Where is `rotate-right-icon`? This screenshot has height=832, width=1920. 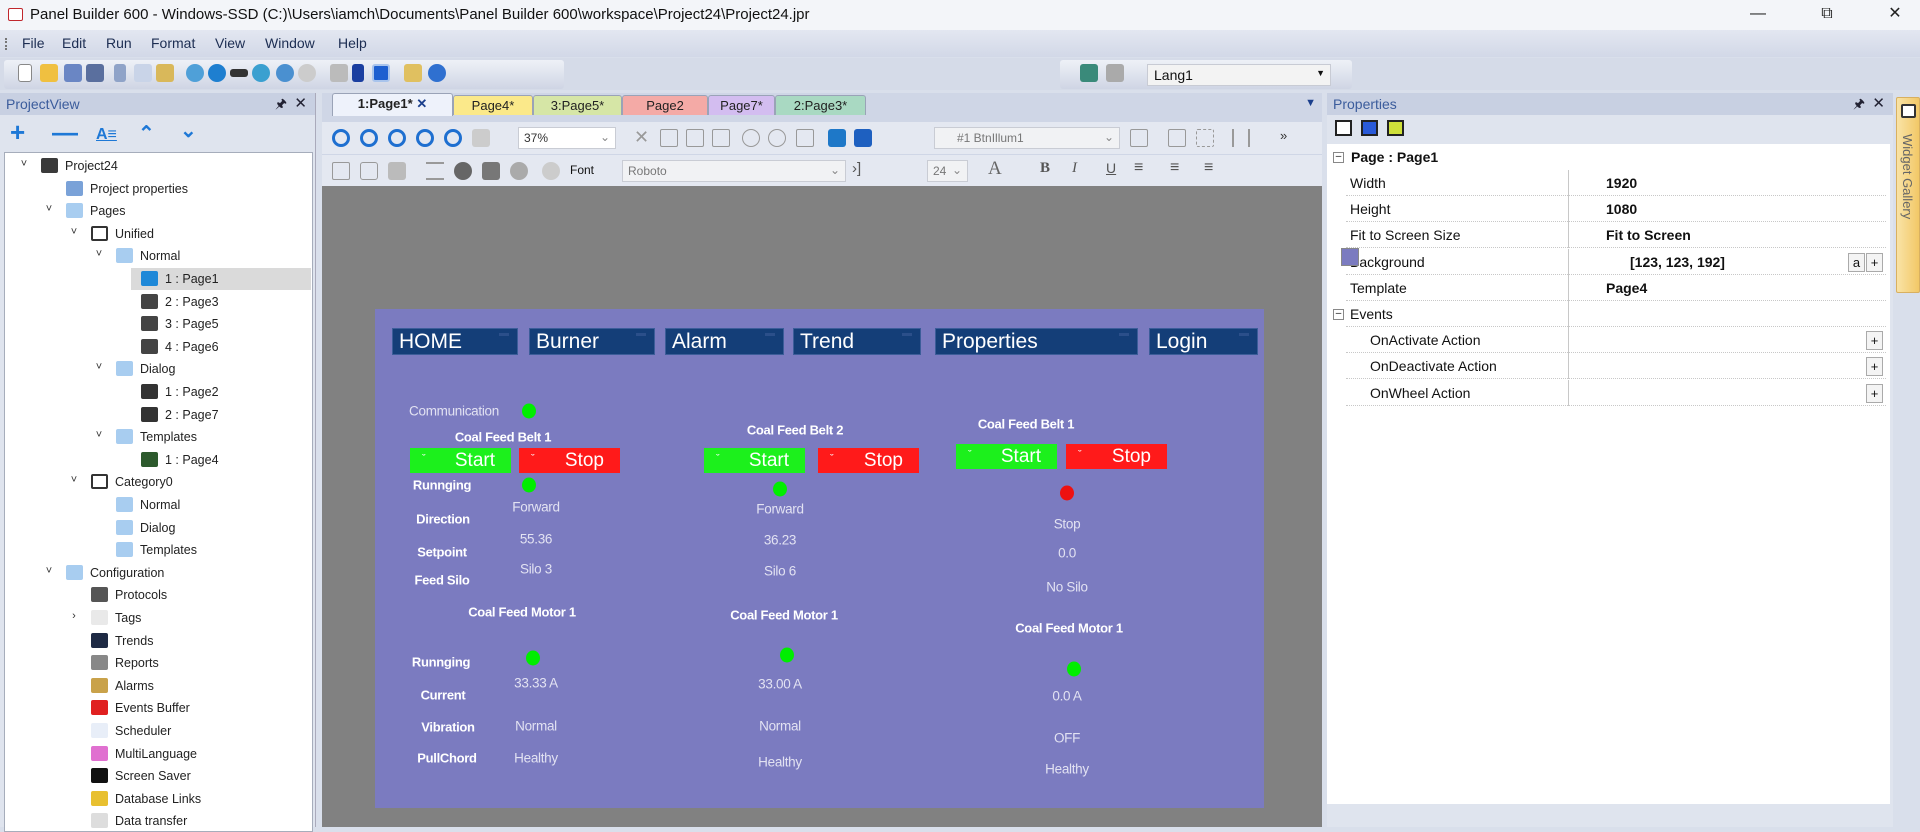
rotate-right-icon is located at coordinates (777, 138).